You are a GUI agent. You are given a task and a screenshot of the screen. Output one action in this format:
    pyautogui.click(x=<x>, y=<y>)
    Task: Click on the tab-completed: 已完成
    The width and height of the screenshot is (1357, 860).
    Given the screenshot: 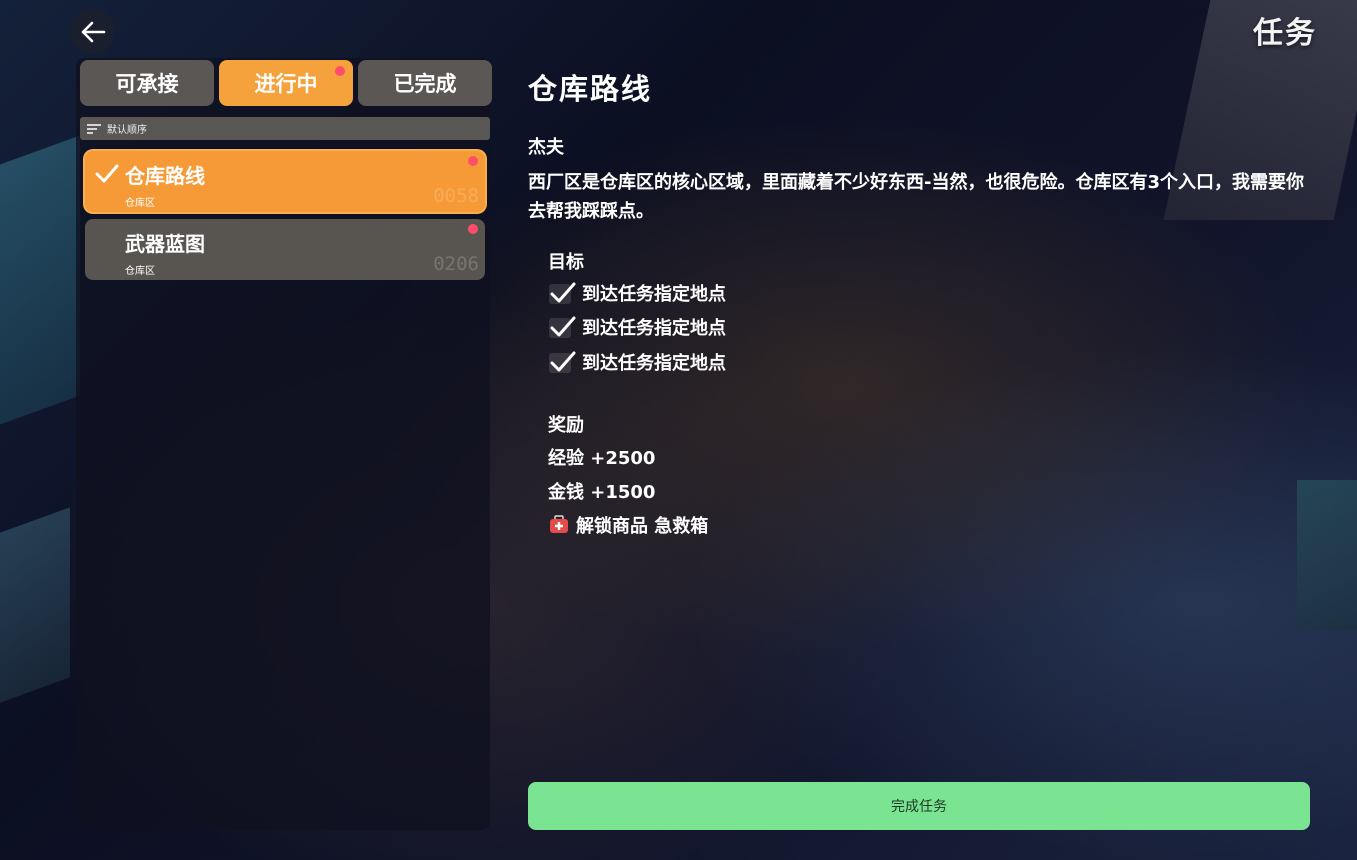 What is the action you would take?
    pyautogui.click(x=425, y=83)
    